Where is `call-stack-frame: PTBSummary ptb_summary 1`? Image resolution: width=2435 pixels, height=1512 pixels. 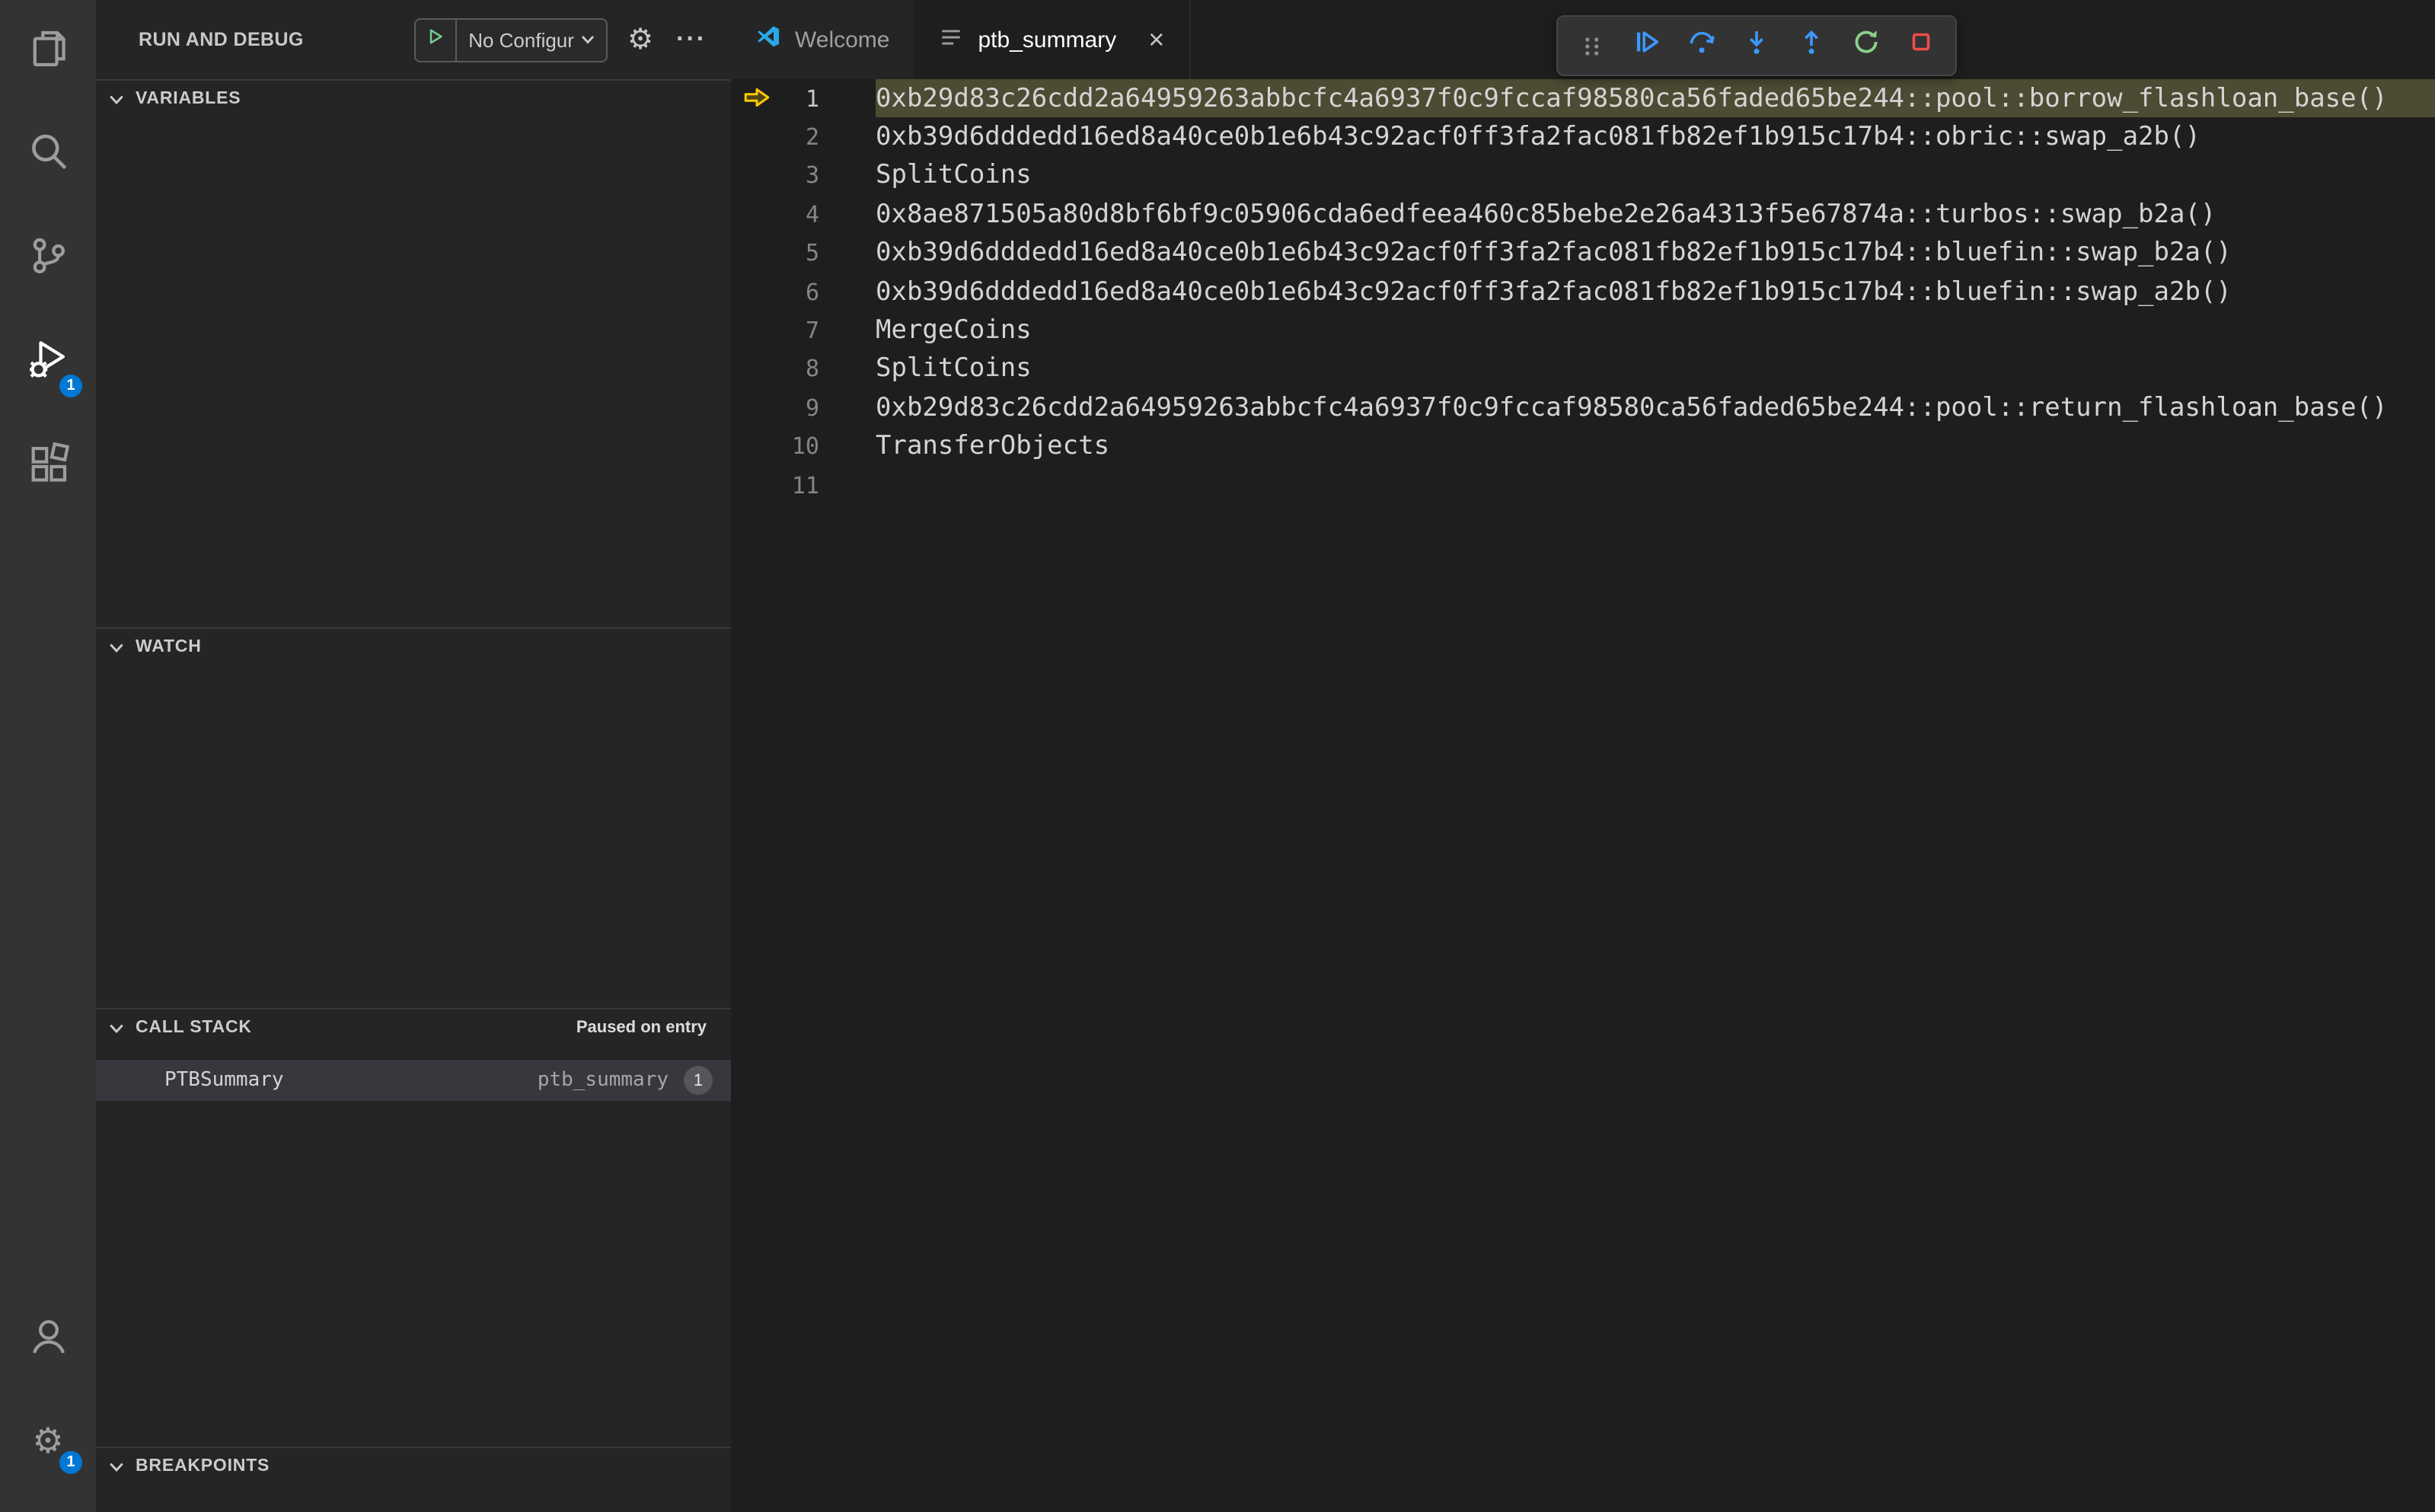
call-stack-frame: PTBSummary ptb_summary 1 is located at coordinates (413, 1080).